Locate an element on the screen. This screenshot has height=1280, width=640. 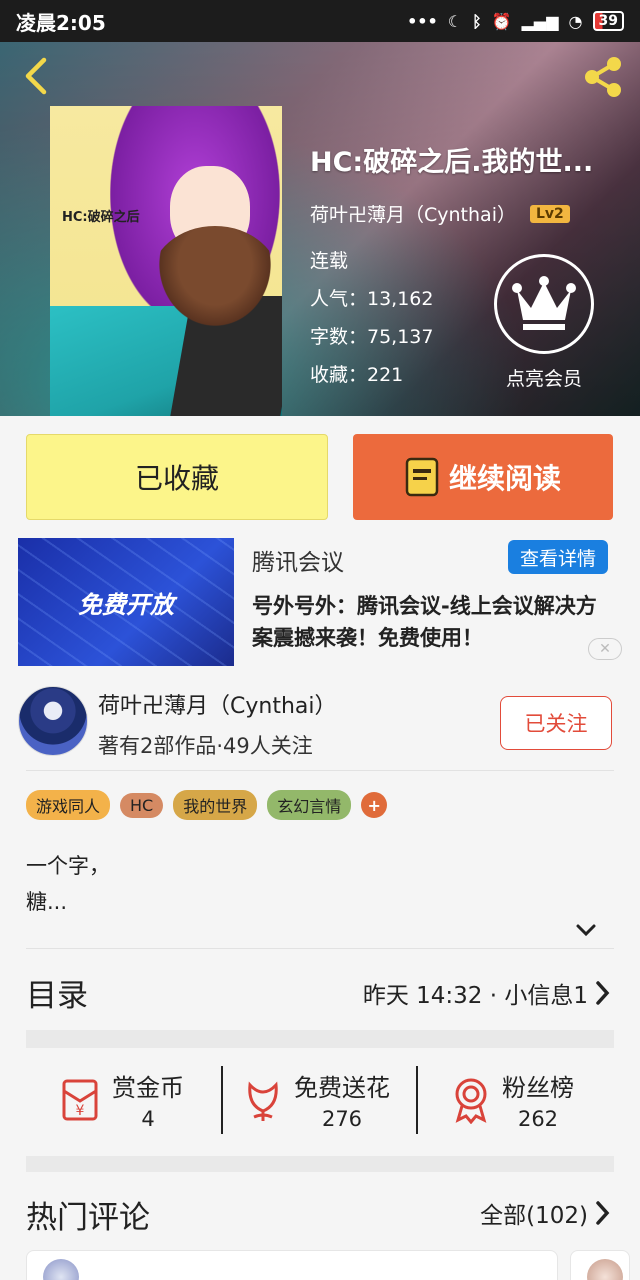
ad-image-text: 免费开放 is located at coordinates (126, 604).